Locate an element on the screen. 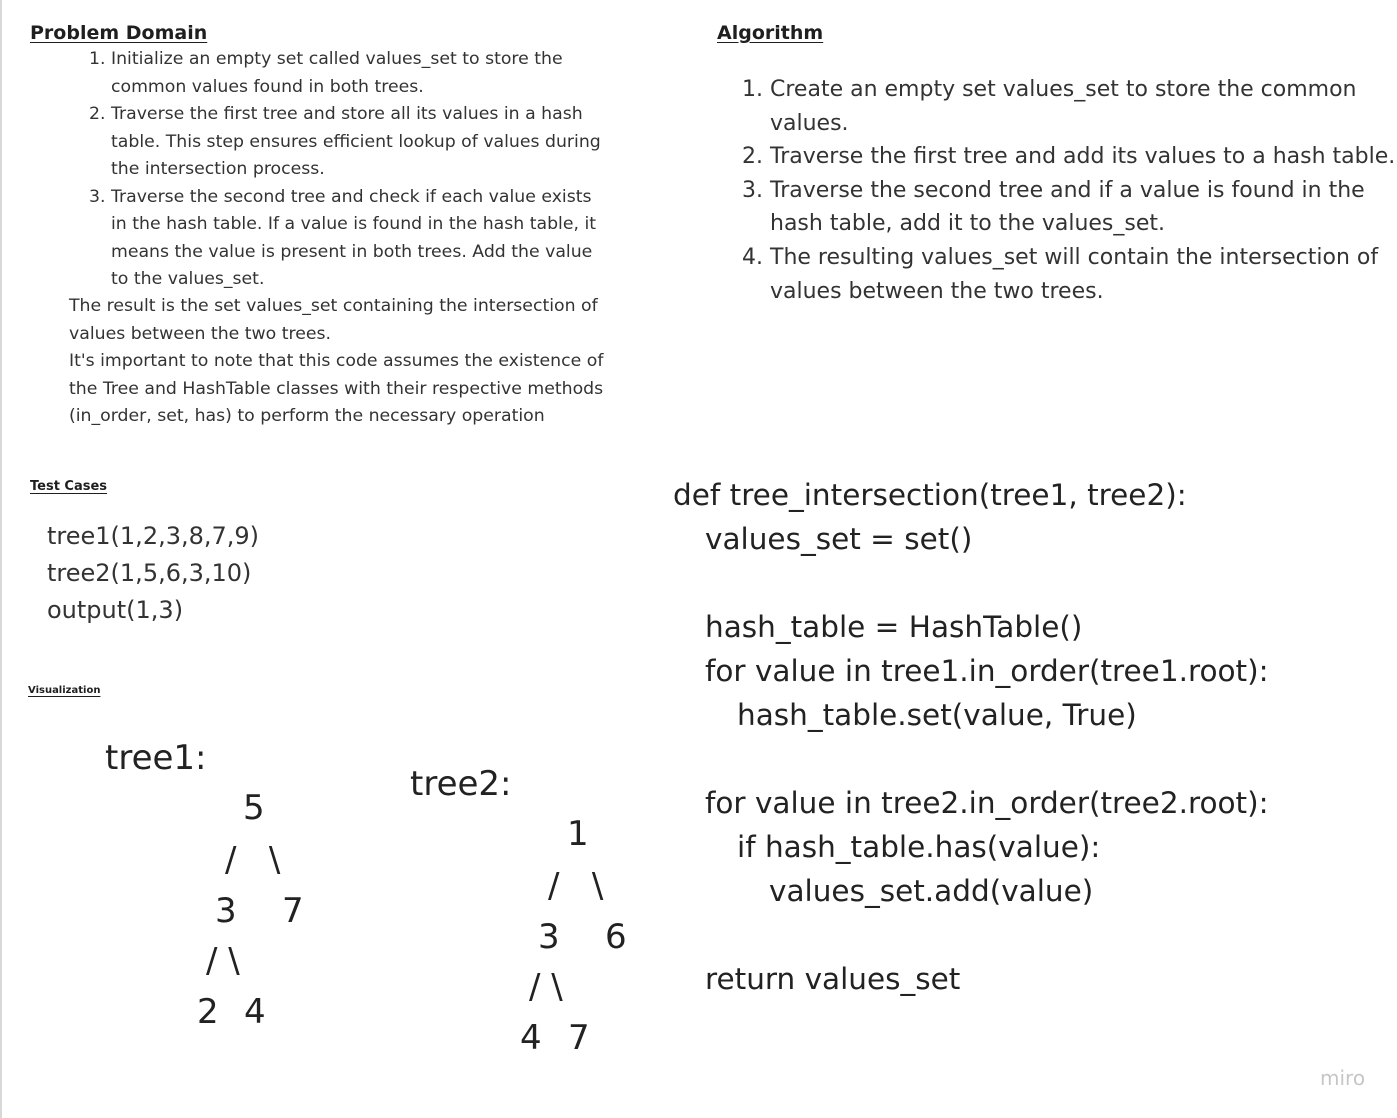  tree2-branch-level1: / \ is located at coordinates (576, 886).